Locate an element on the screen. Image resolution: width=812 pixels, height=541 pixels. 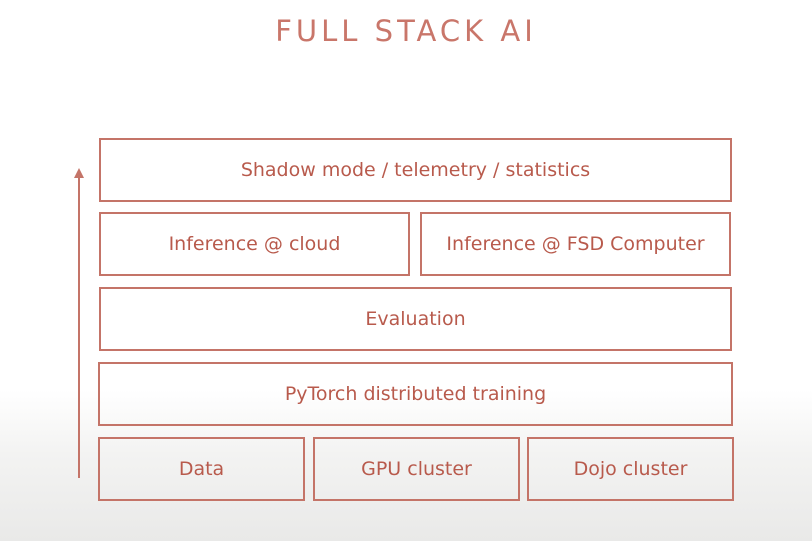
layer-inference-fsd-computer: Inference @ FSD Computer is located at coordinates (575, 244).